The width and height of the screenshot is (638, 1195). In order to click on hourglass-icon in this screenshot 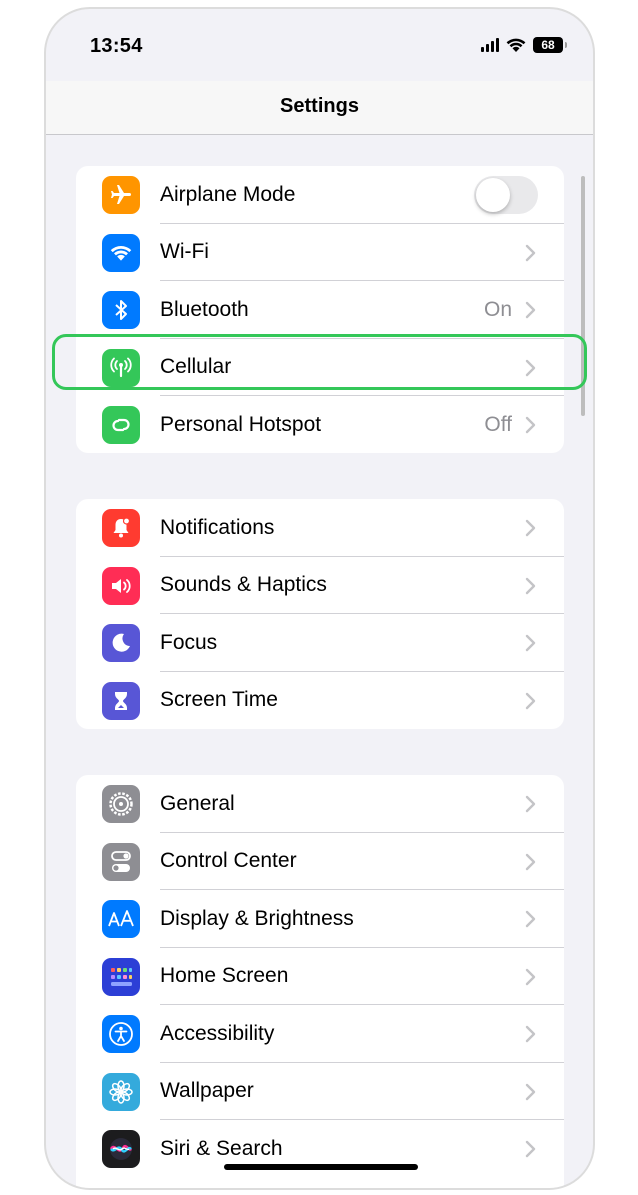, I will do `click(121, 700)`.